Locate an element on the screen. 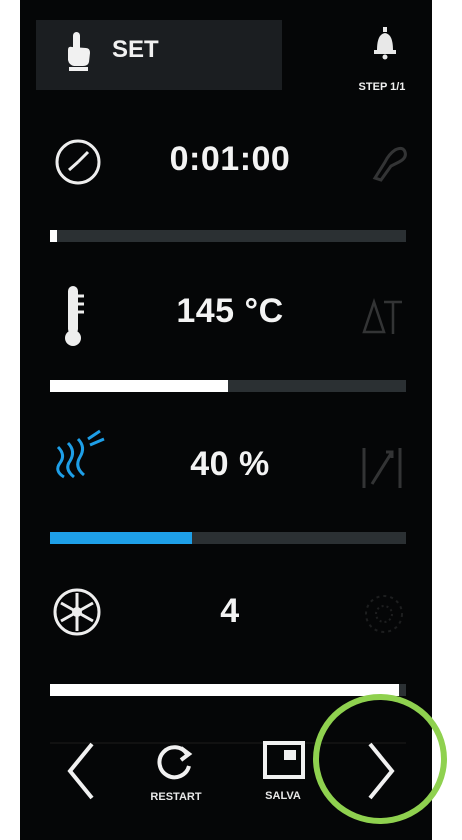  hand-pointer-icon is located at coordinates (79, 51).